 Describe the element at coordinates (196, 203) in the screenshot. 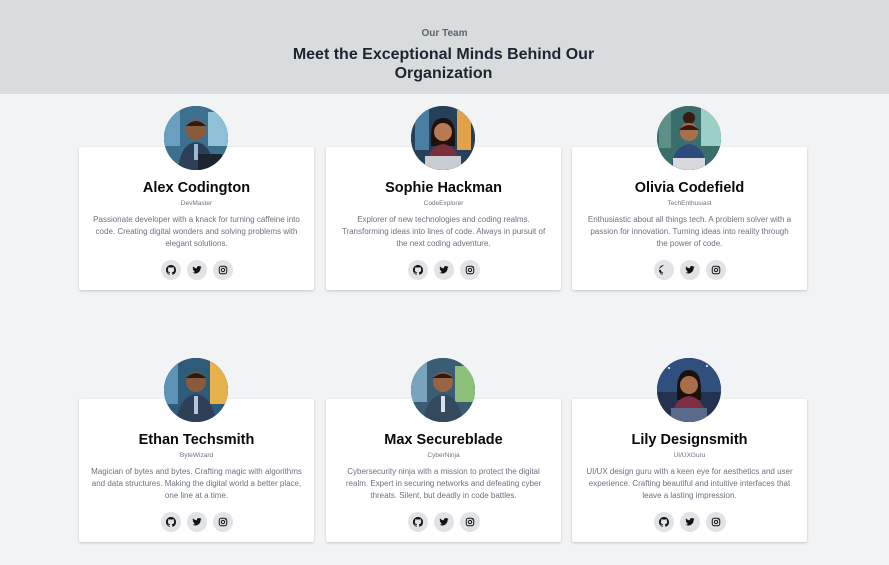

I see `member-role: DevMaster` at that location.